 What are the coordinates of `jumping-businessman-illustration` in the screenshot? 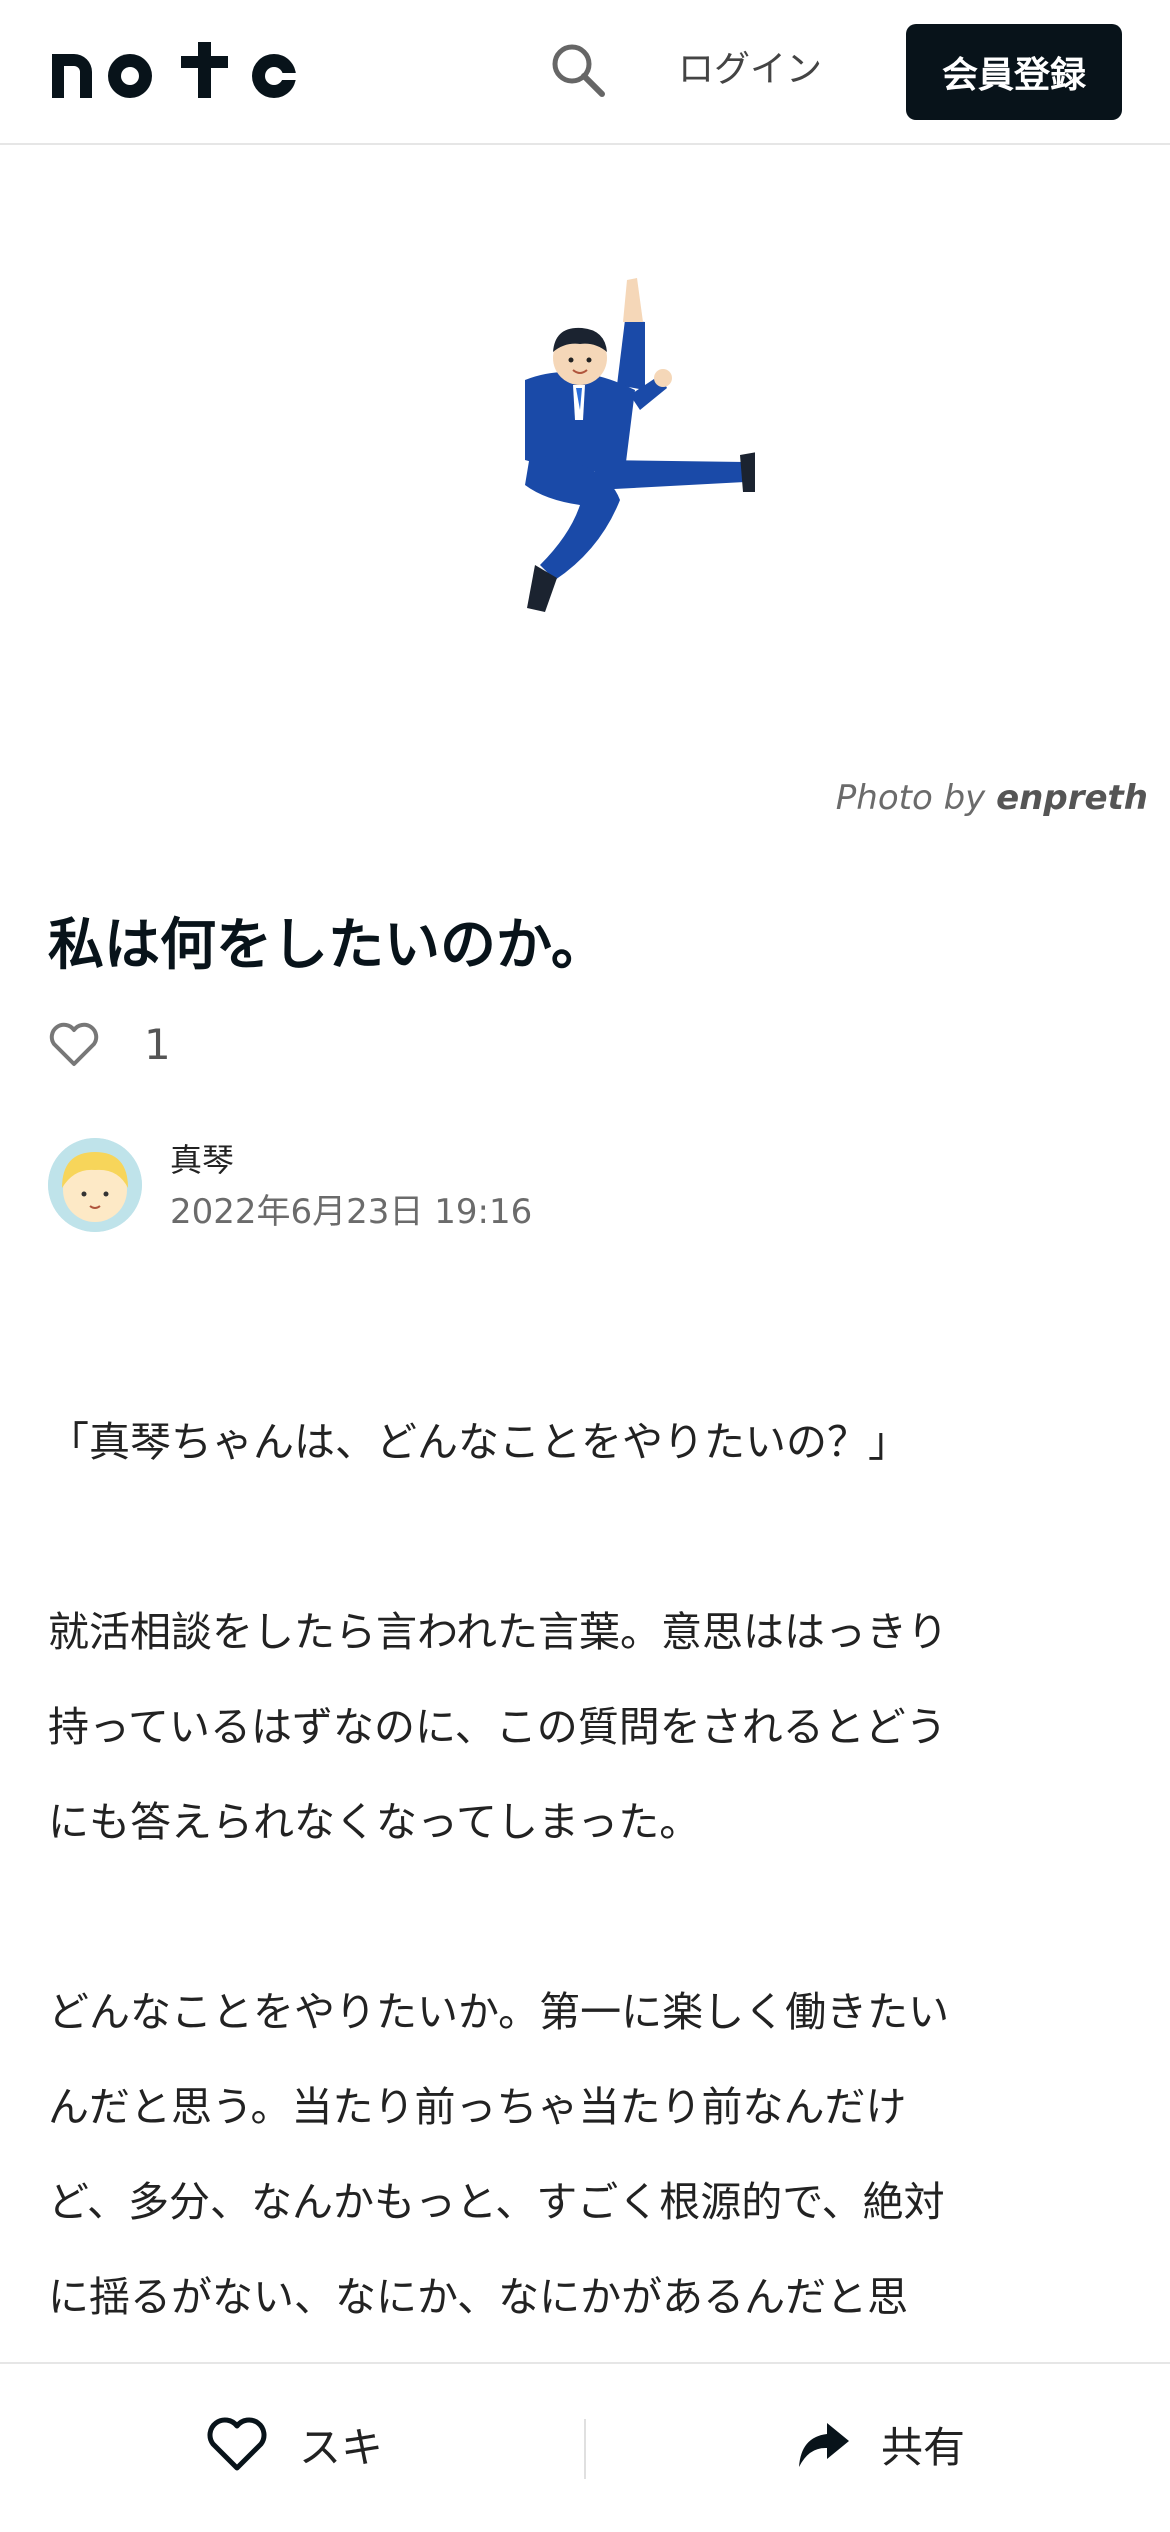 It's located at (640, 445).